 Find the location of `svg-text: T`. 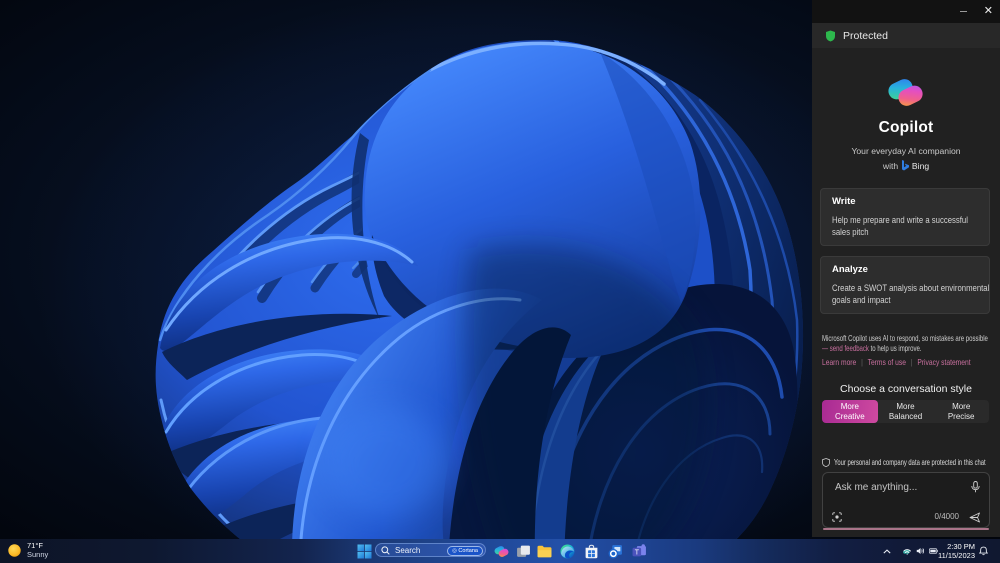

svg-text: T is located at coordinates (637, 553).